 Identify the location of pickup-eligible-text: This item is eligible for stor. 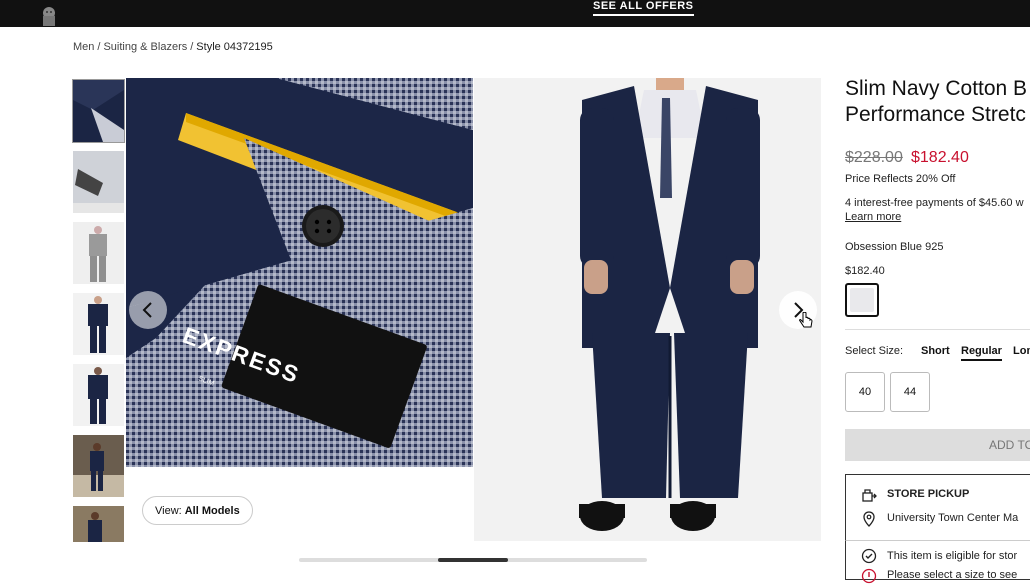
(952, 556).